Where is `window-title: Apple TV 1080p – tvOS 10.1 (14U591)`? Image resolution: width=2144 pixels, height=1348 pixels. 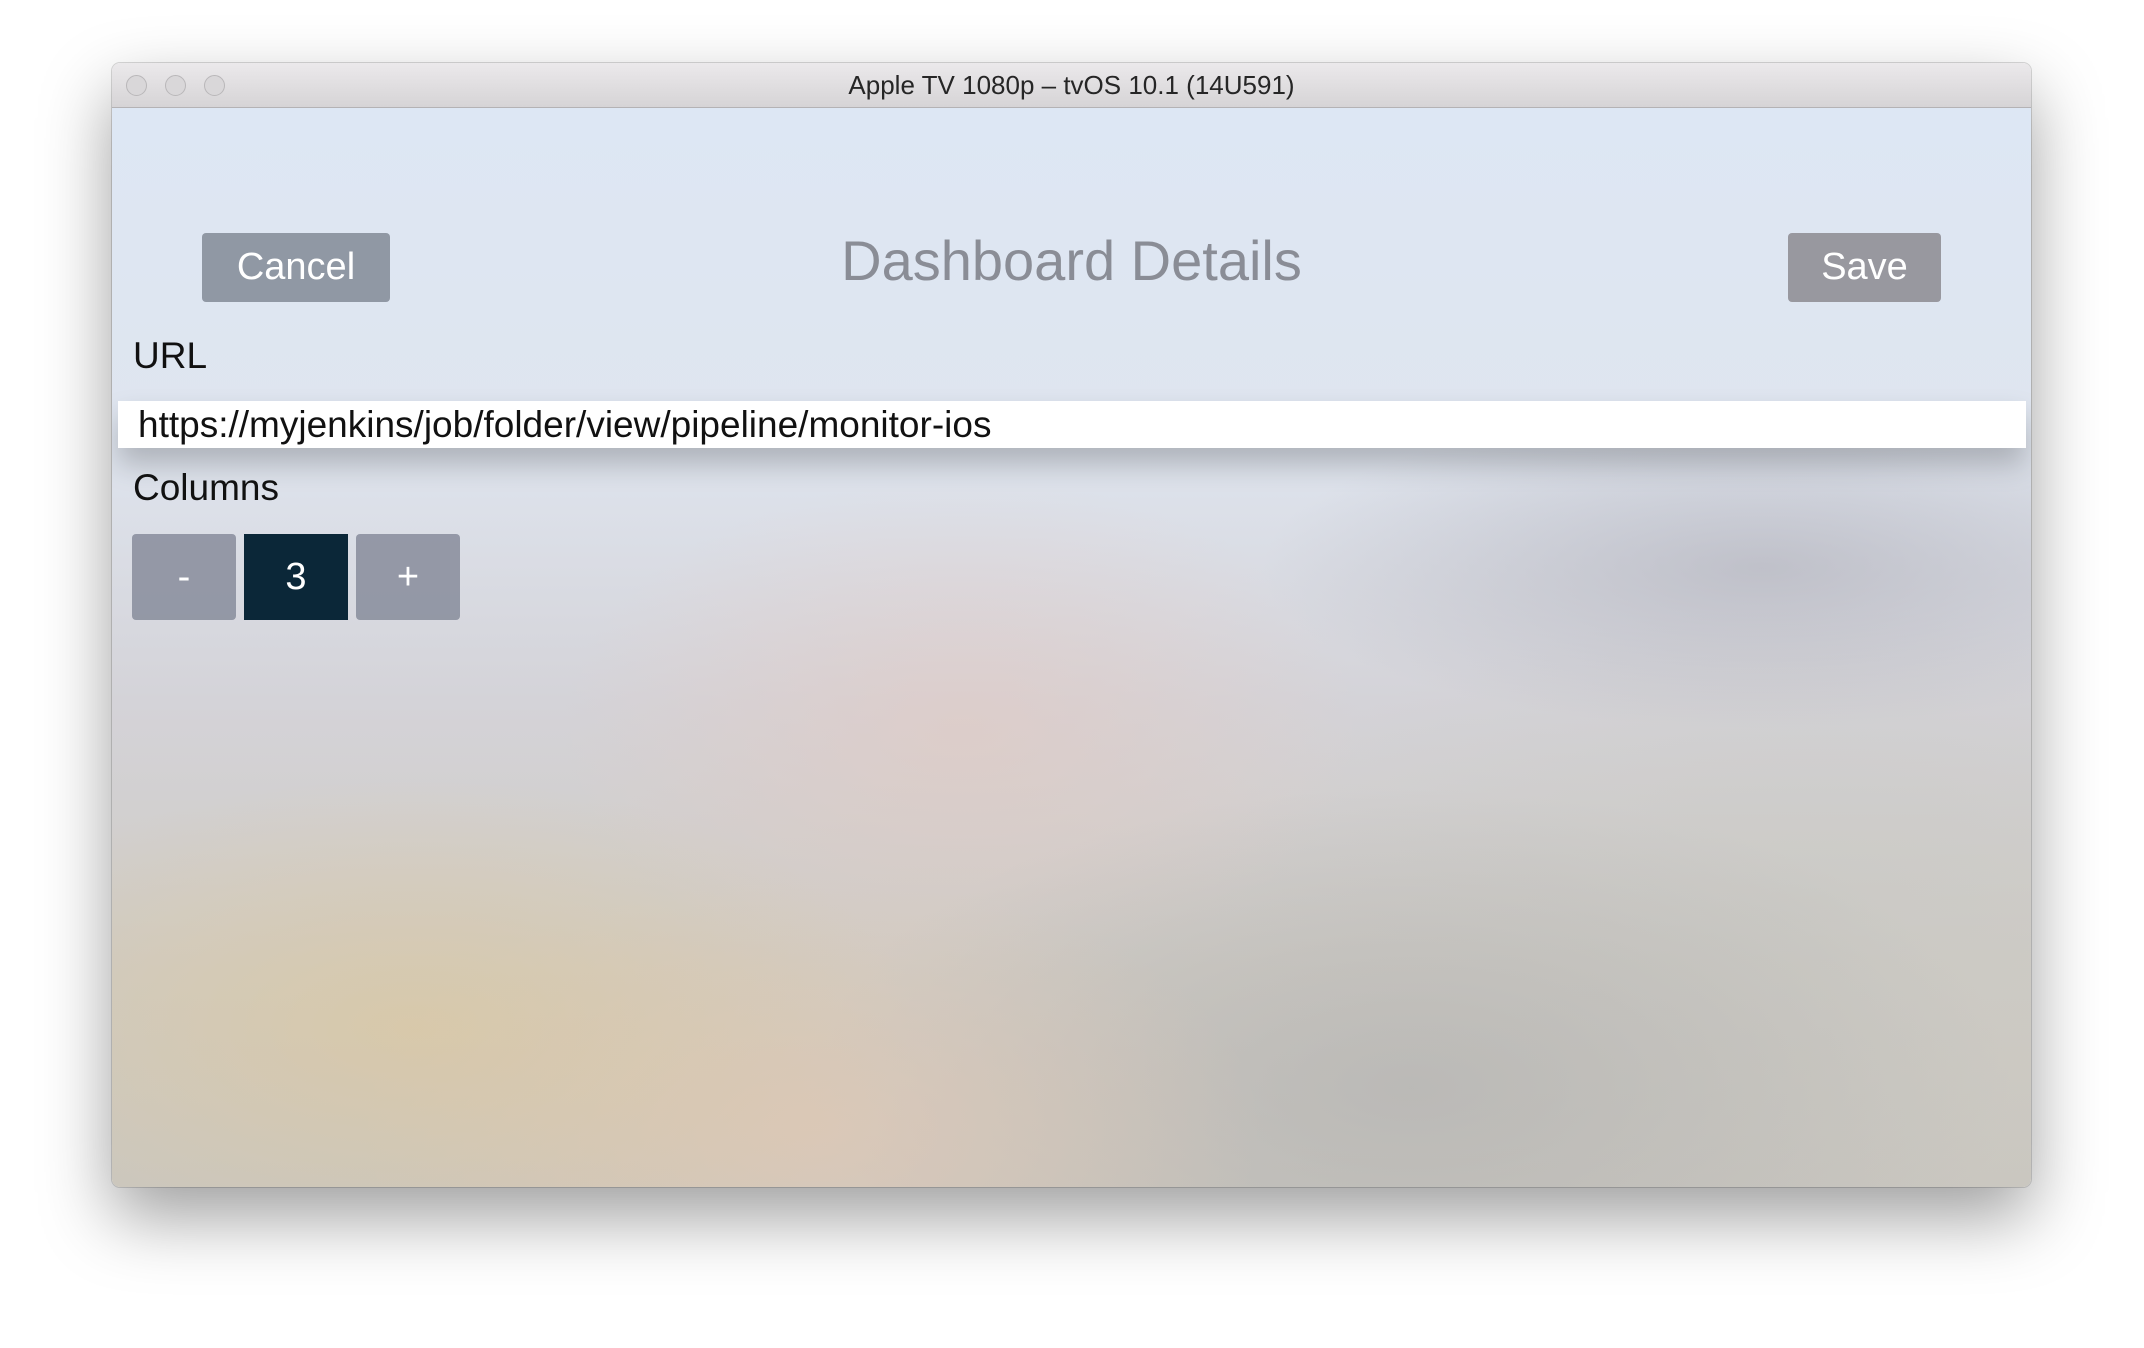
window-title: Apple TV 1080p – tvOS 10.1 (14U591) is located at coordinates (1071, 85).